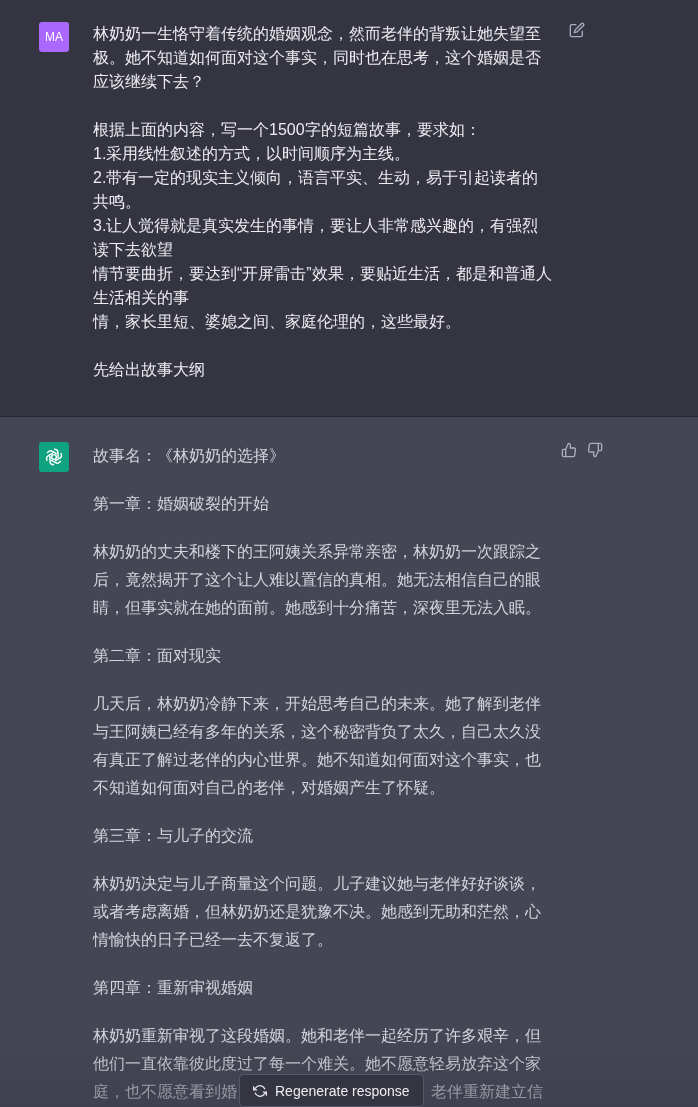 The width and height of the screenshot is (698, 1107). I want to click on user-message-line: 3.让人觉得就是真实发生的事情，要让人非常感兴趣的，有强烈读下去欲望, so click(316, 238).